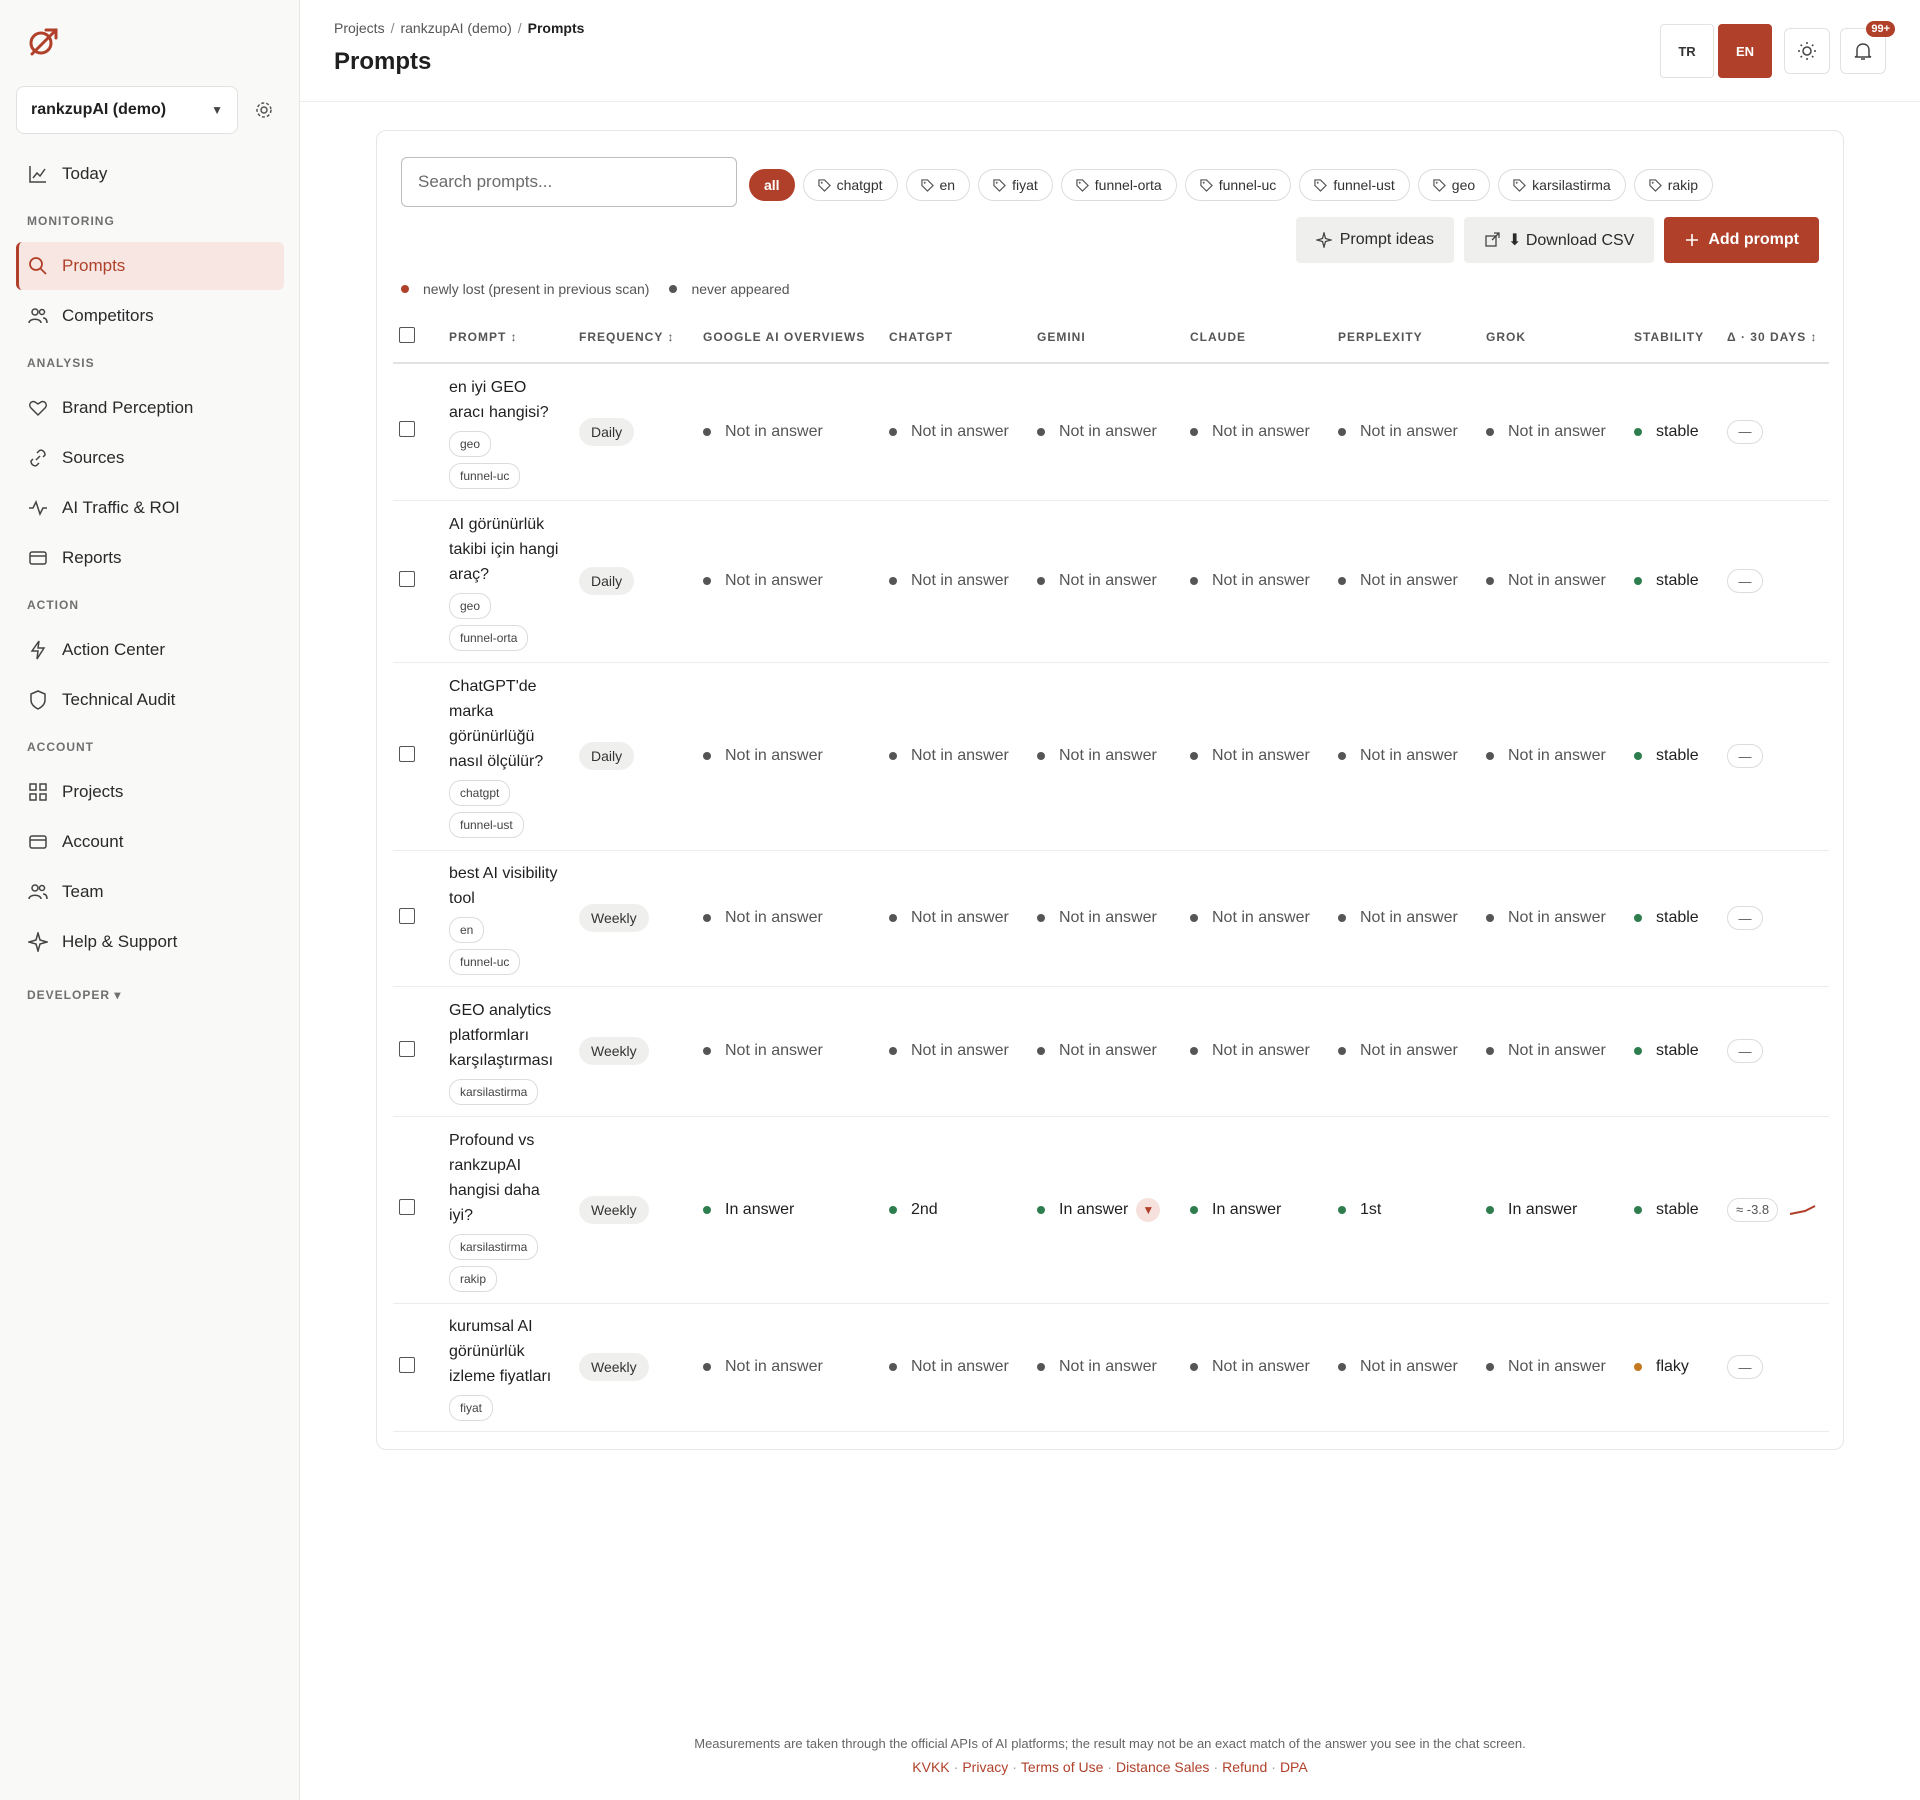 This screenshot has height=1800, width=1920. Describe the element at coordinates (83, 891) in the screenshot. I see `sidebar-item-label: Team` at that location.